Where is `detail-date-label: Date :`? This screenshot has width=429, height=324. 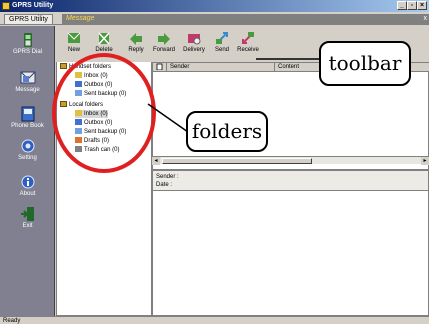 detail-date-label: Date : is located at coordinates (164, 185).